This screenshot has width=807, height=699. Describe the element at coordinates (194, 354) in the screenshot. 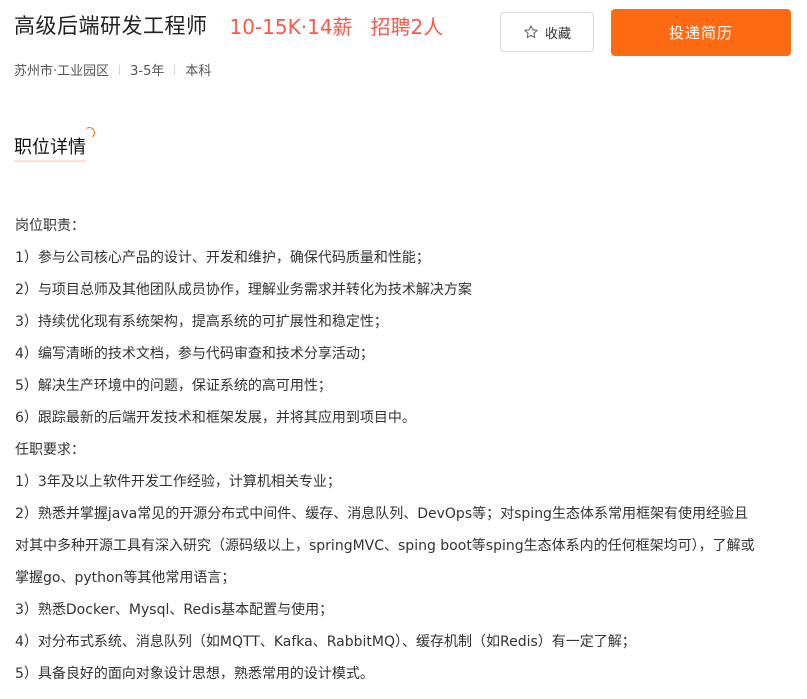

I see `description-line: 4）编写清晰的技术文档，参与代码审查和技术分享活动；` at that location.